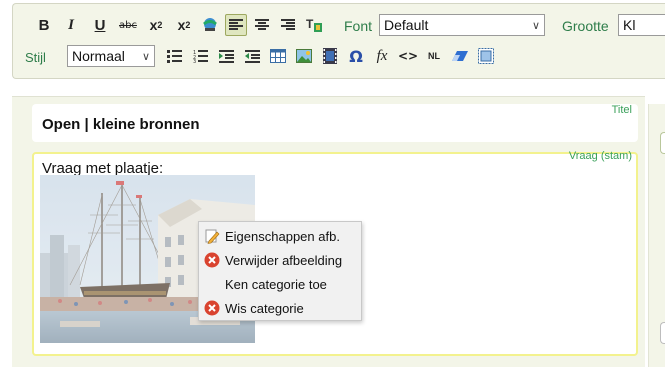 The image size is (665, 367). What do you see at coordinates (194, 61) in the screenshot?
I see `svg-text: 3` at bounding box center [194, 61].